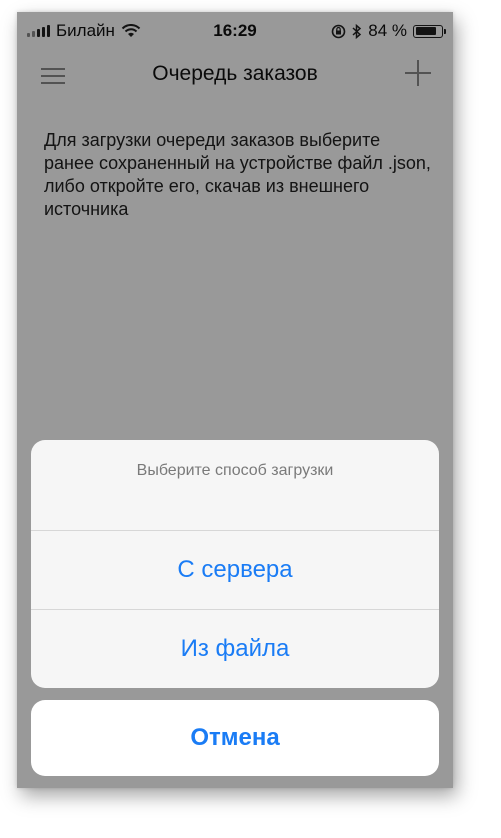 Image resolution: width=501 pixels, height=838 pixels. Describe the element at coordinates (235, 485) in the screenshot. I see `action-sheet-title: Выберите способ загрузки` at that location.